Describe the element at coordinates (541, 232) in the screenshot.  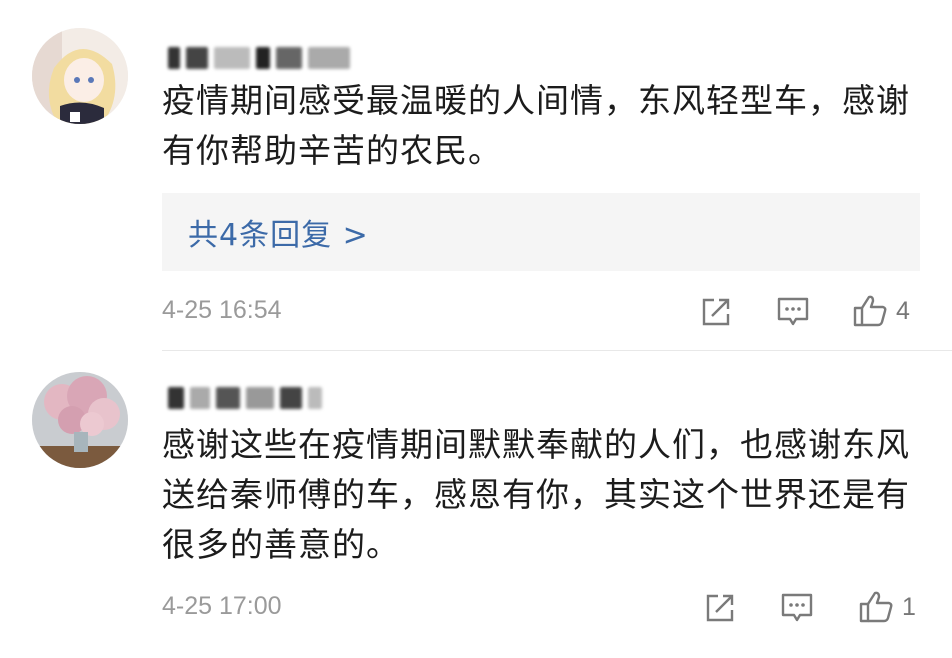
I see `reply-box: 共4条回复 >` at that location.